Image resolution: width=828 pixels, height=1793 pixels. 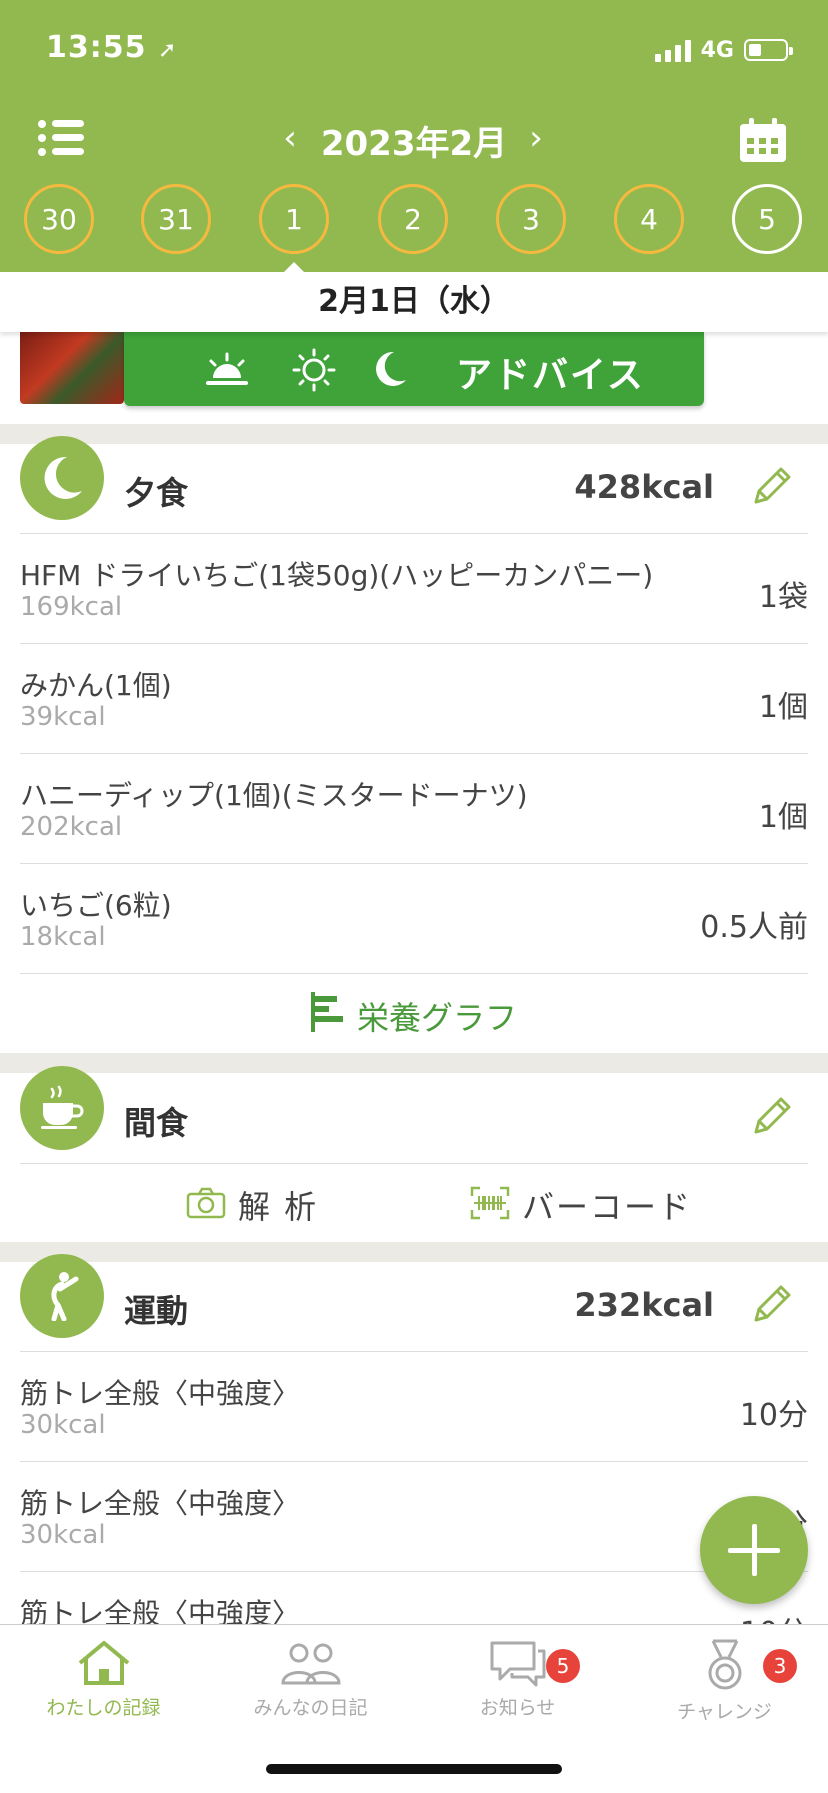 I want to click on tab-challenge: チャレンジ 3, so click(x=724, y=1681).